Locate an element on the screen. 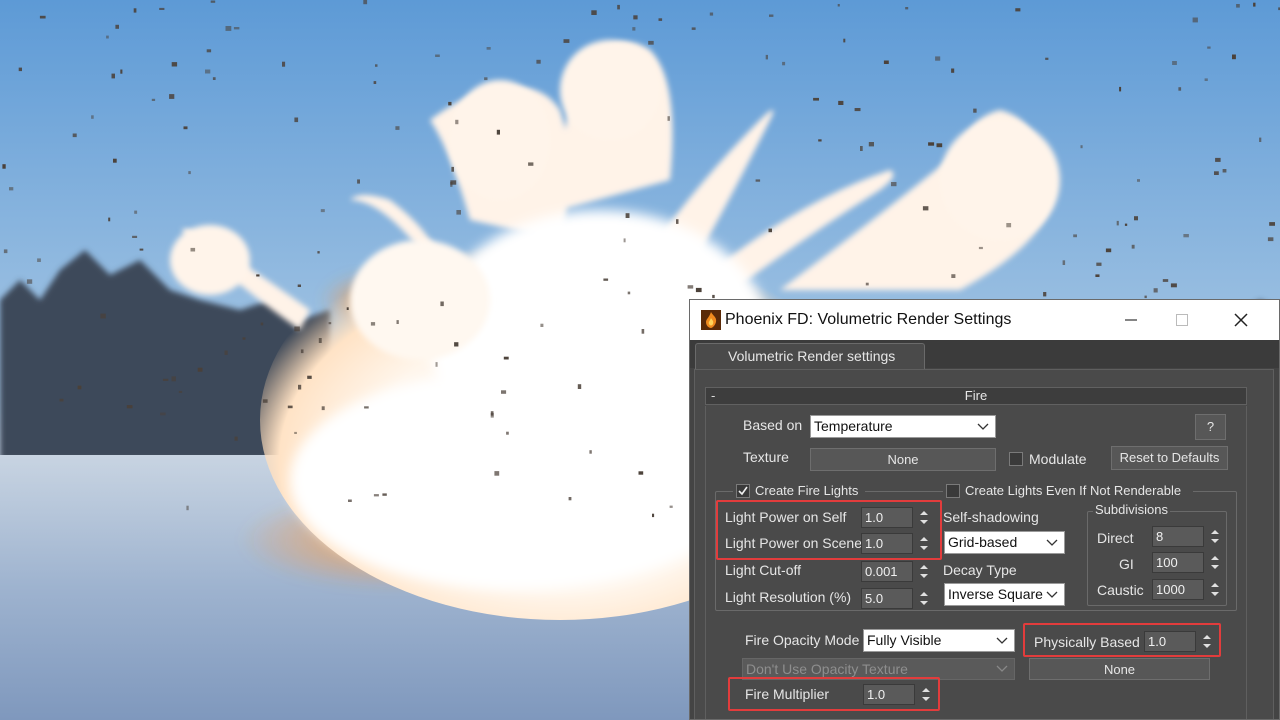 This screenshot has height=720, width=1280. light-cutoff-field: 0.001 is located at coordinates (887, 571).